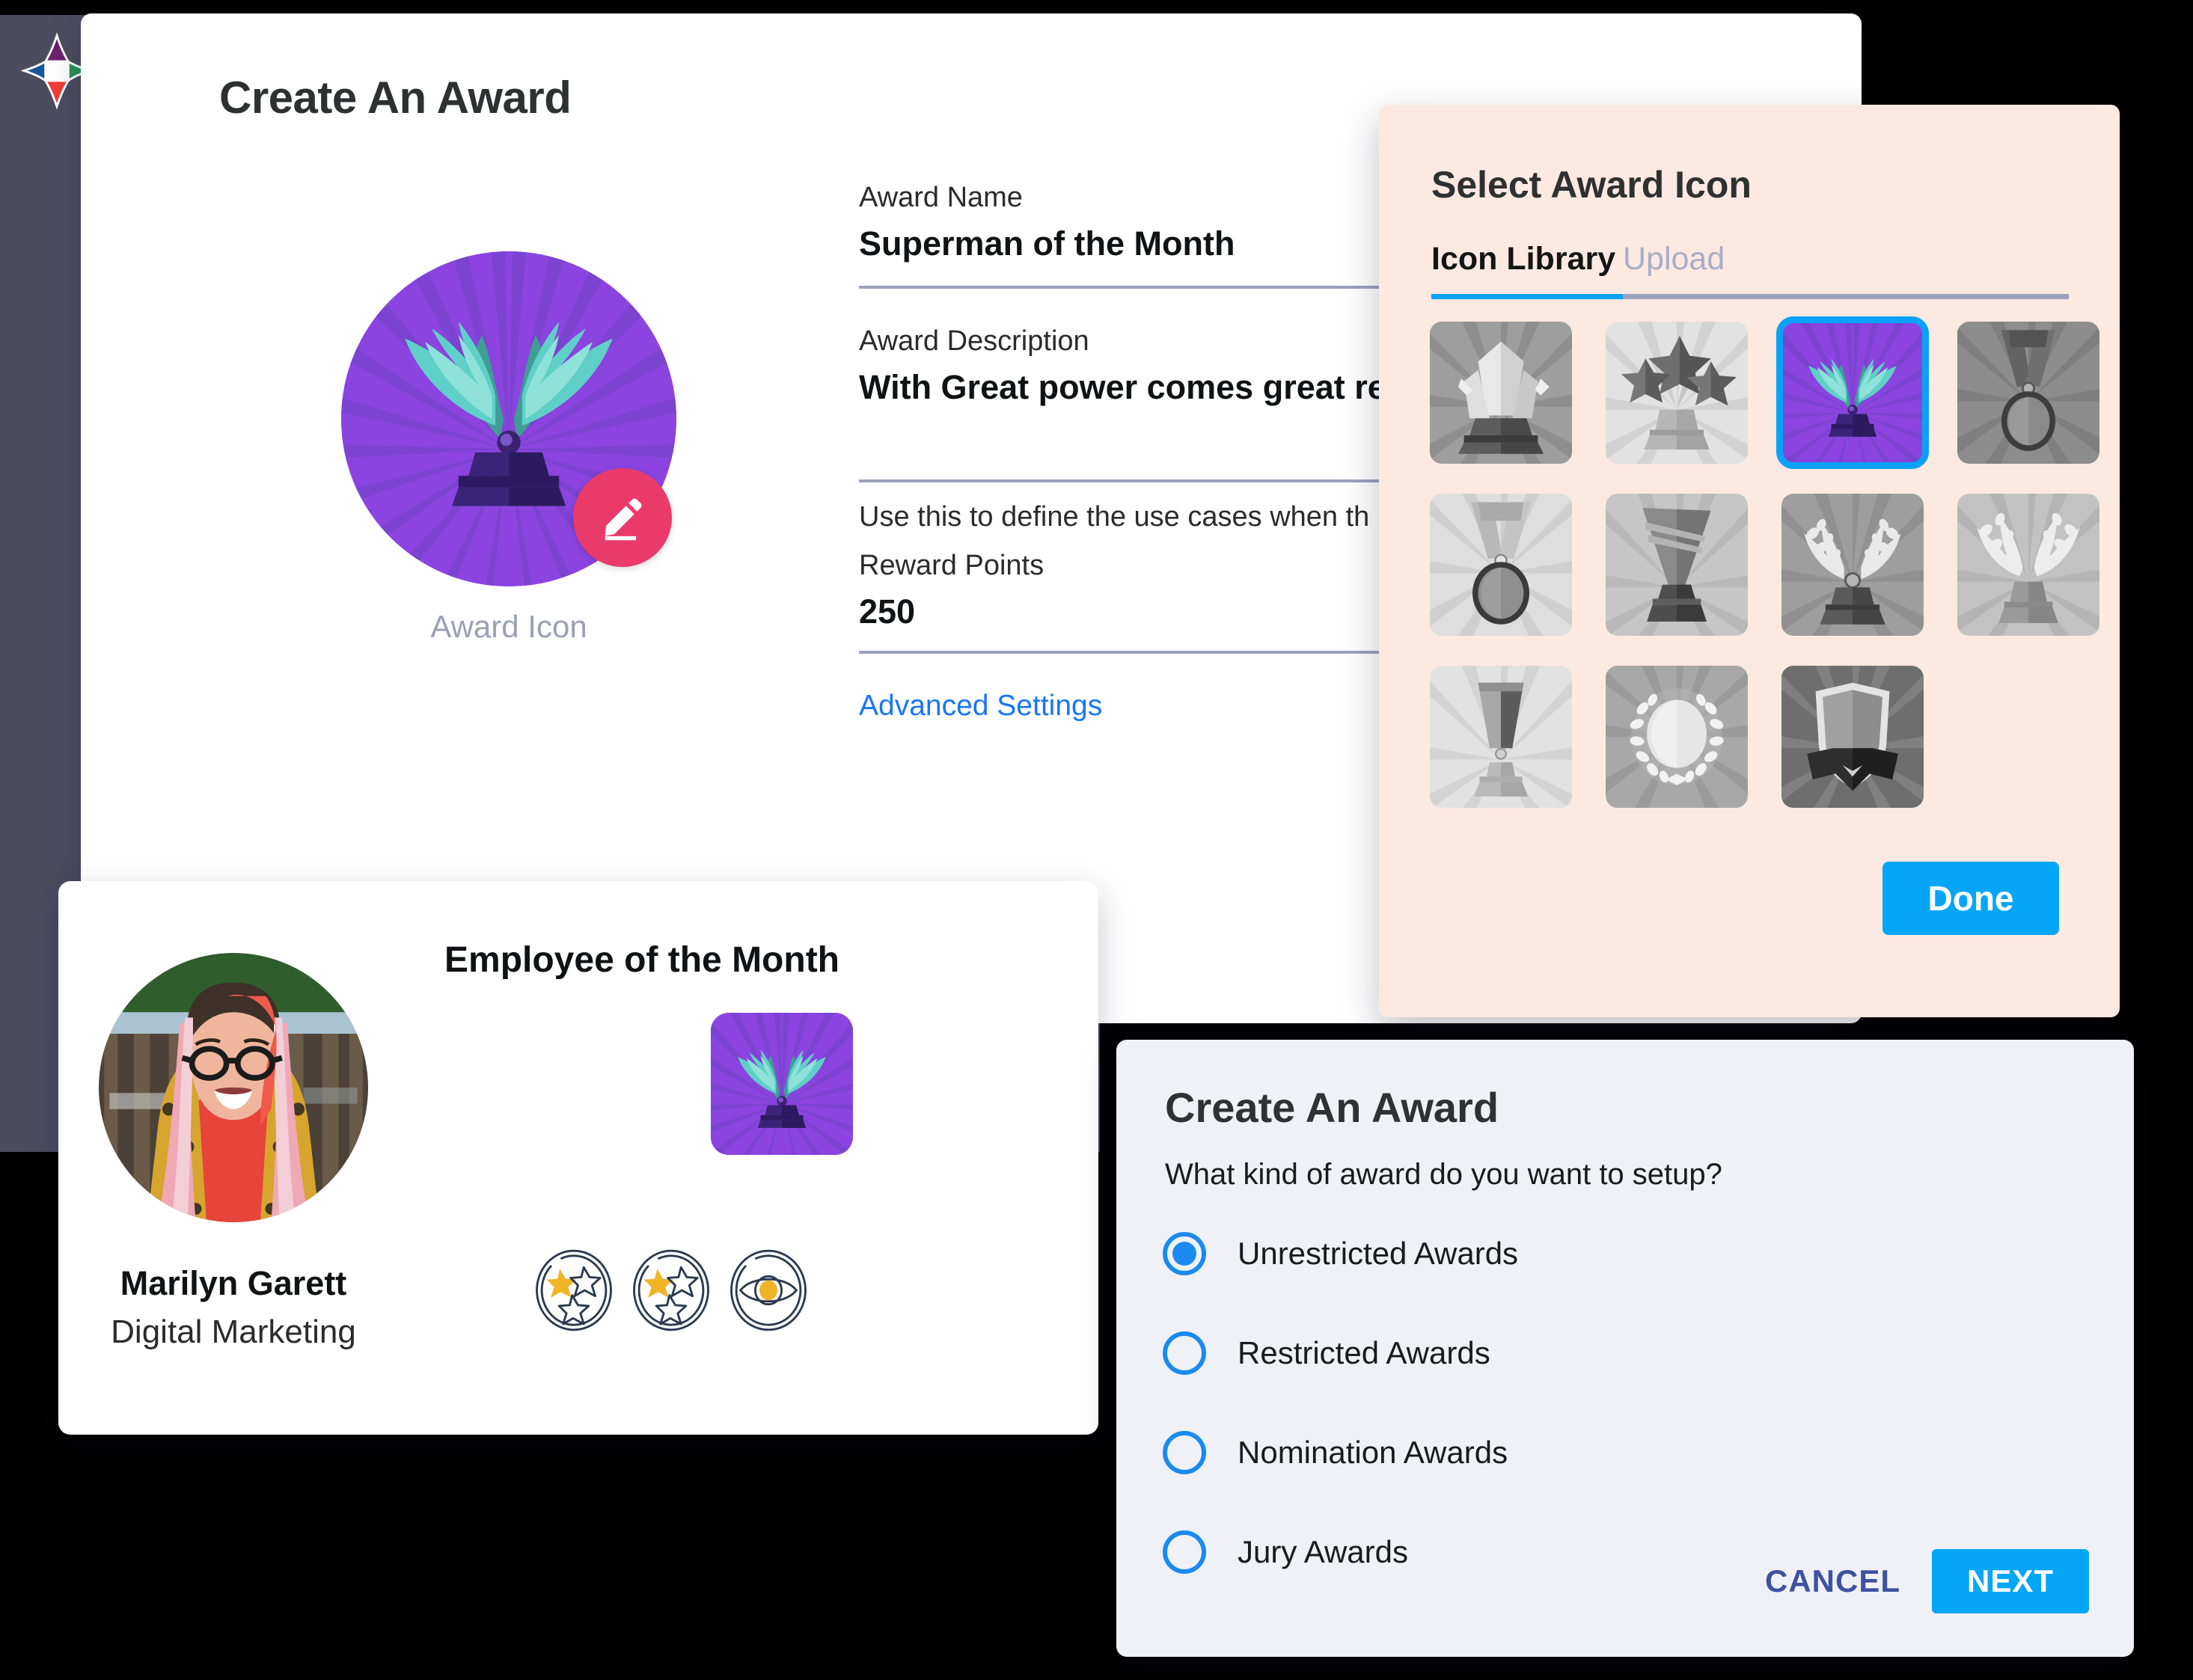  What do you see at coordinates (1364, 1352) in the screenshot?
I see `radio-label: Restricted Awards` at bounding box center [1364, 1352].